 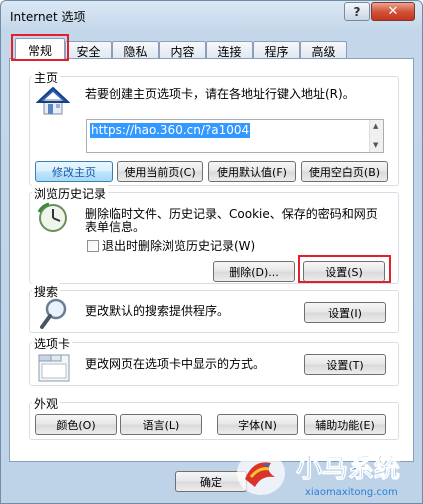 I want to click on accessibility-button: 辅助功能(E), so click(x=345, y=424).